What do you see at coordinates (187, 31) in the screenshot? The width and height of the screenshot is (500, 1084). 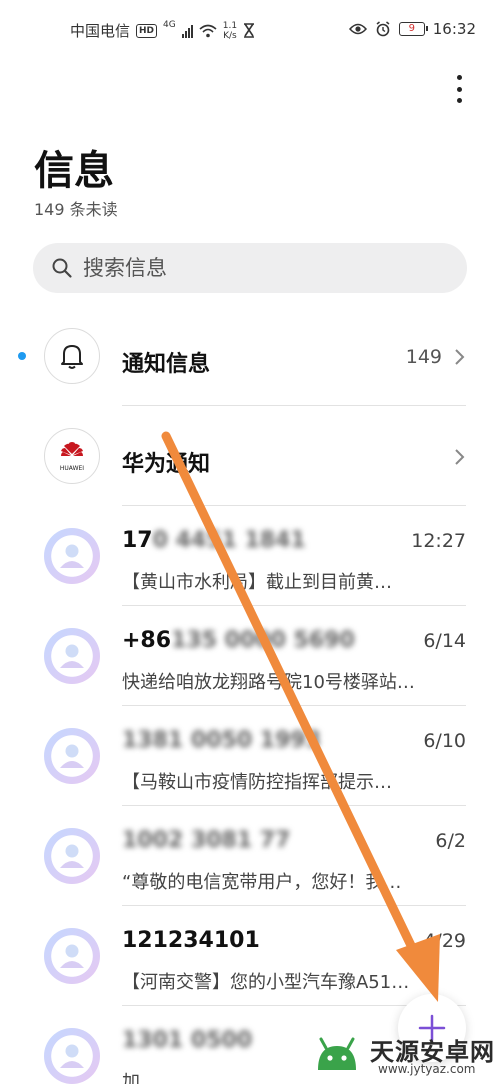 I see `signal-icon` at bounding box center [187, 31].